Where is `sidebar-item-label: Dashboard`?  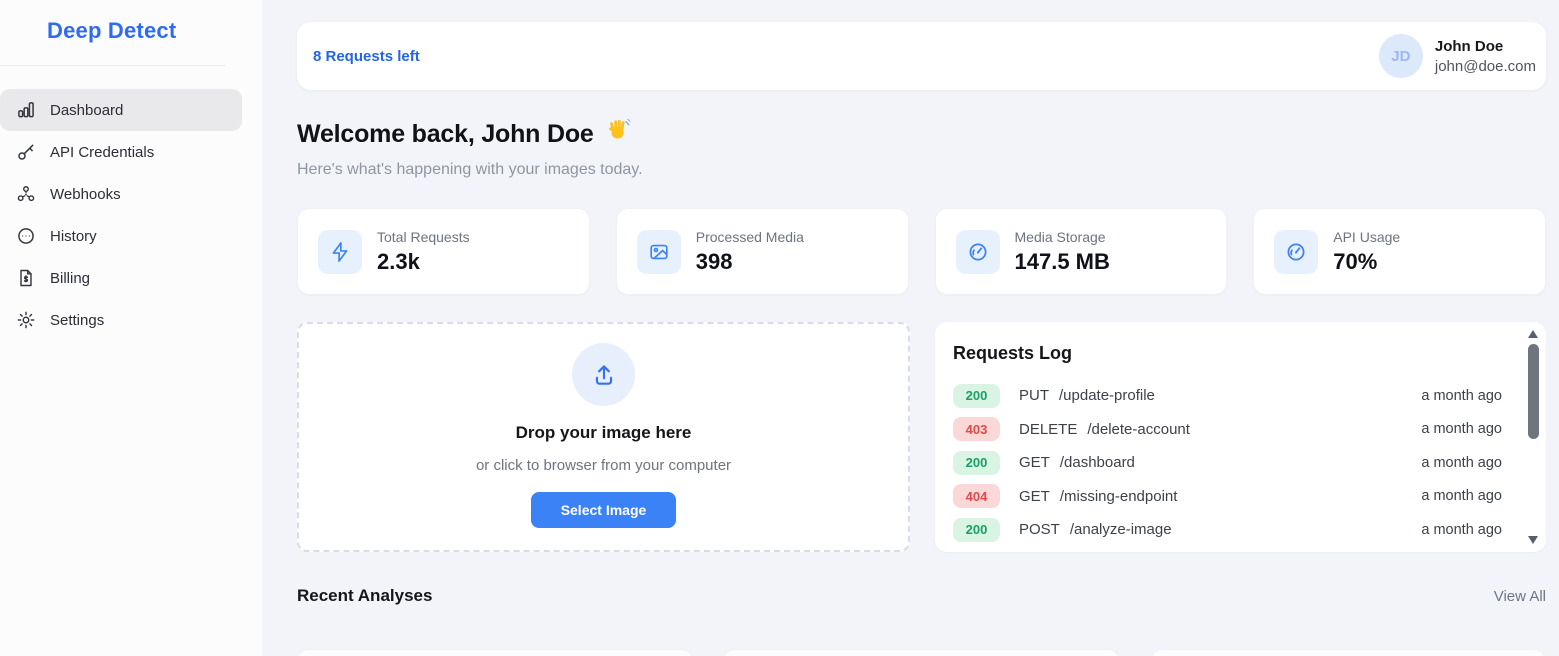
sidebar-item-label: Dashboard is located at coordinates (87, 110).